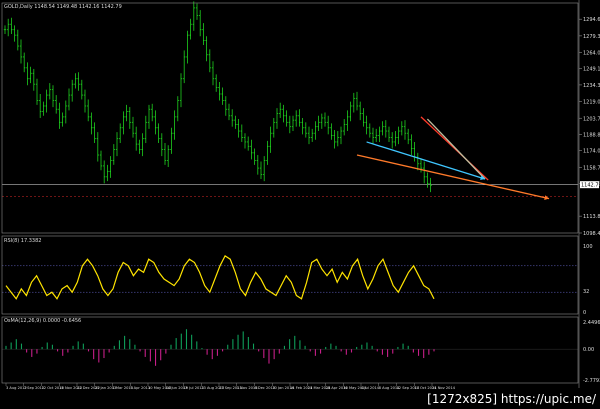 The image size is (600, 409). Describe the element at coordinates (591, 119) in the screenshot. I see `price-tick-label: 1203.74` at that location.